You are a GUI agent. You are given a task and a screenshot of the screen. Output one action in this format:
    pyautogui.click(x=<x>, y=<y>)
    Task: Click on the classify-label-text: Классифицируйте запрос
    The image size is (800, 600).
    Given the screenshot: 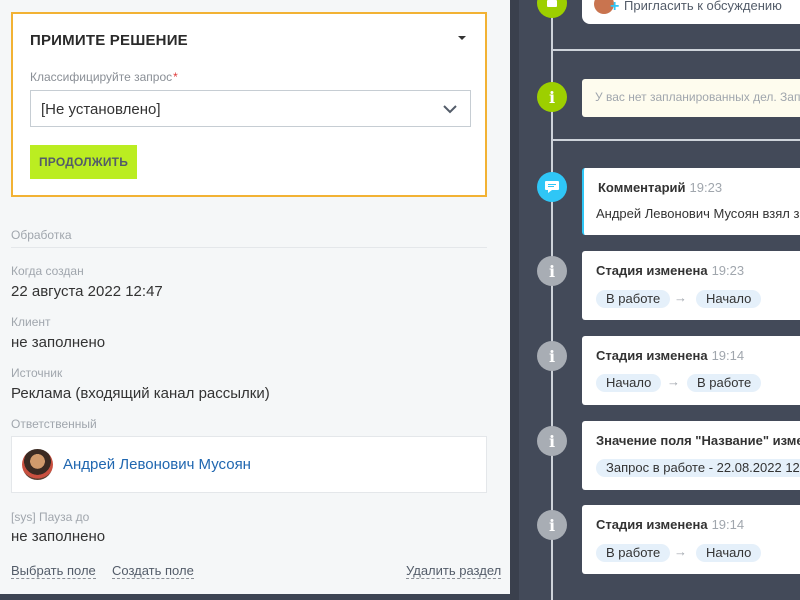 What is the action you would take?
    pyautogui.click(x=101, y=77)
    